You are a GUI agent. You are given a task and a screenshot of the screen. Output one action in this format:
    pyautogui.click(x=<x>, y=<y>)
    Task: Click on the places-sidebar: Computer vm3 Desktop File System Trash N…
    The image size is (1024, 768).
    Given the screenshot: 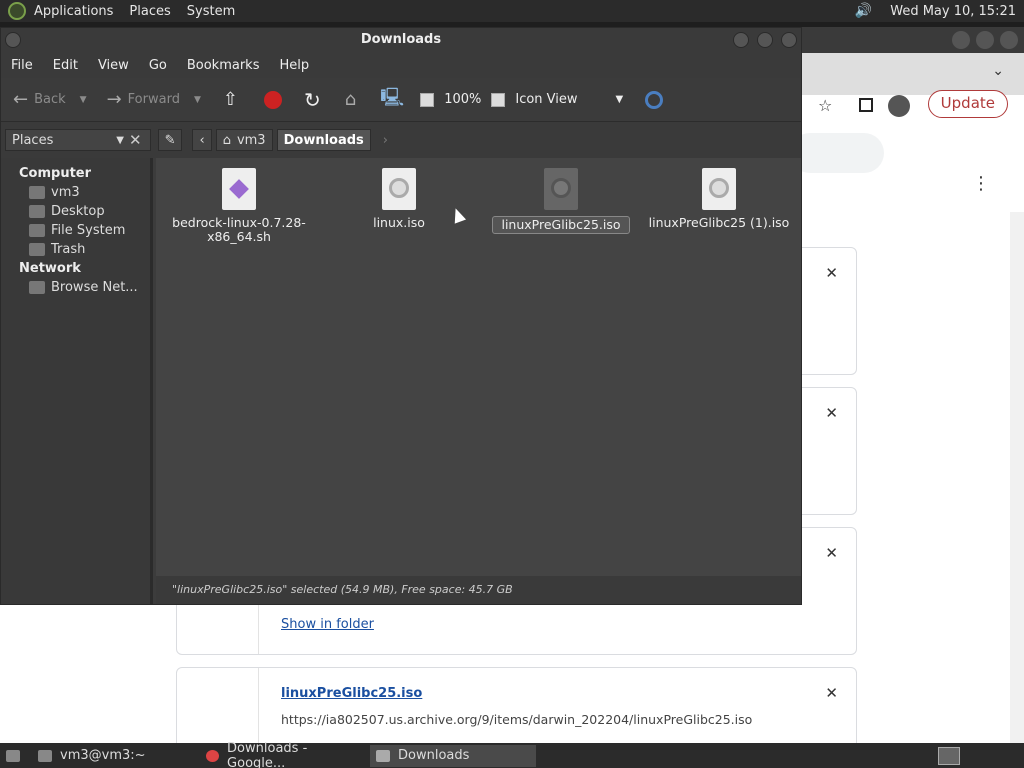 What is the action you would take?
    pyautogui.click(x=77, y=381)
    